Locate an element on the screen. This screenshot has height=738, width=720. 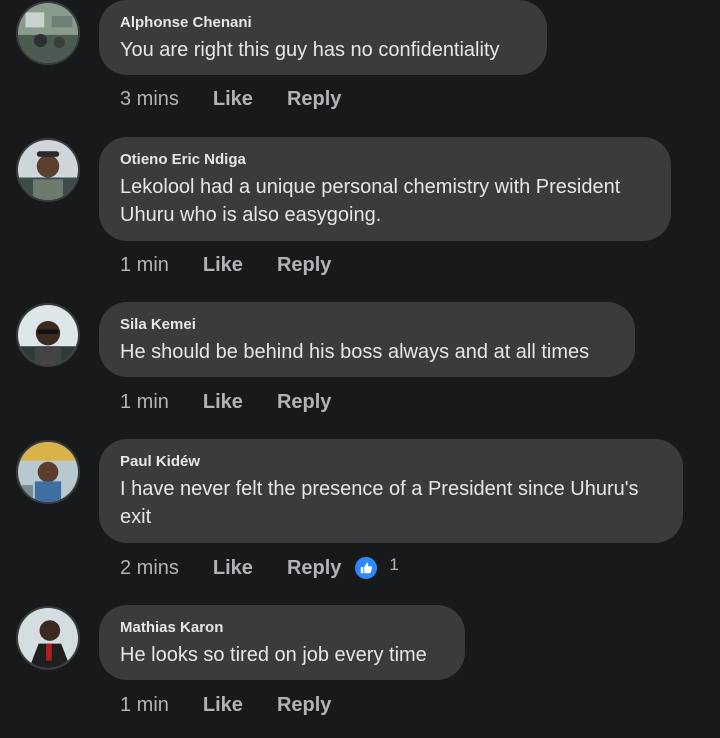
comment-author: Otieno Eric Ndiga is located at coordinates (384, 160).